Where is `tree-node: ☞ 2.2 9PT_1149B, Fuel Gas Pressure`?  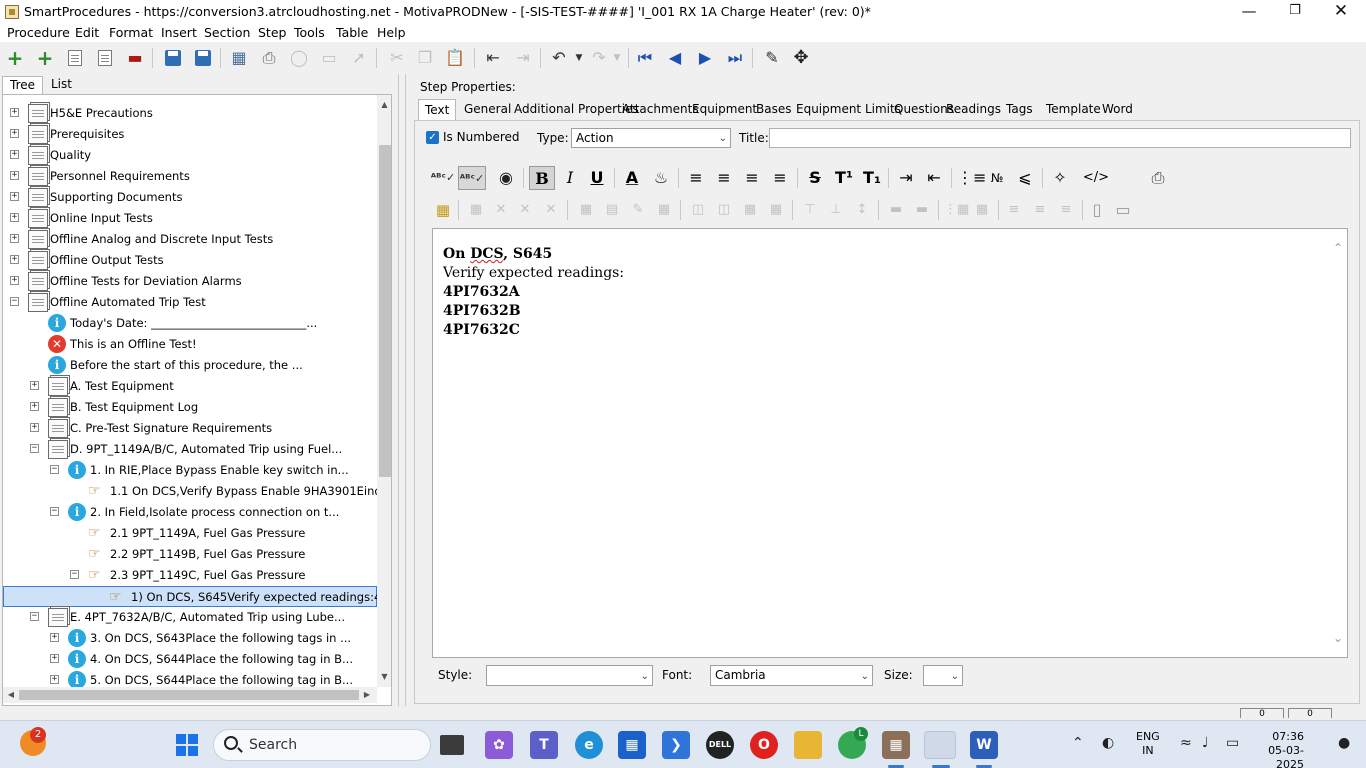 tree-node: ☞ 2.2 9PT_1149B, Fuel Gas Pressure is located at coordinates (190, 554).